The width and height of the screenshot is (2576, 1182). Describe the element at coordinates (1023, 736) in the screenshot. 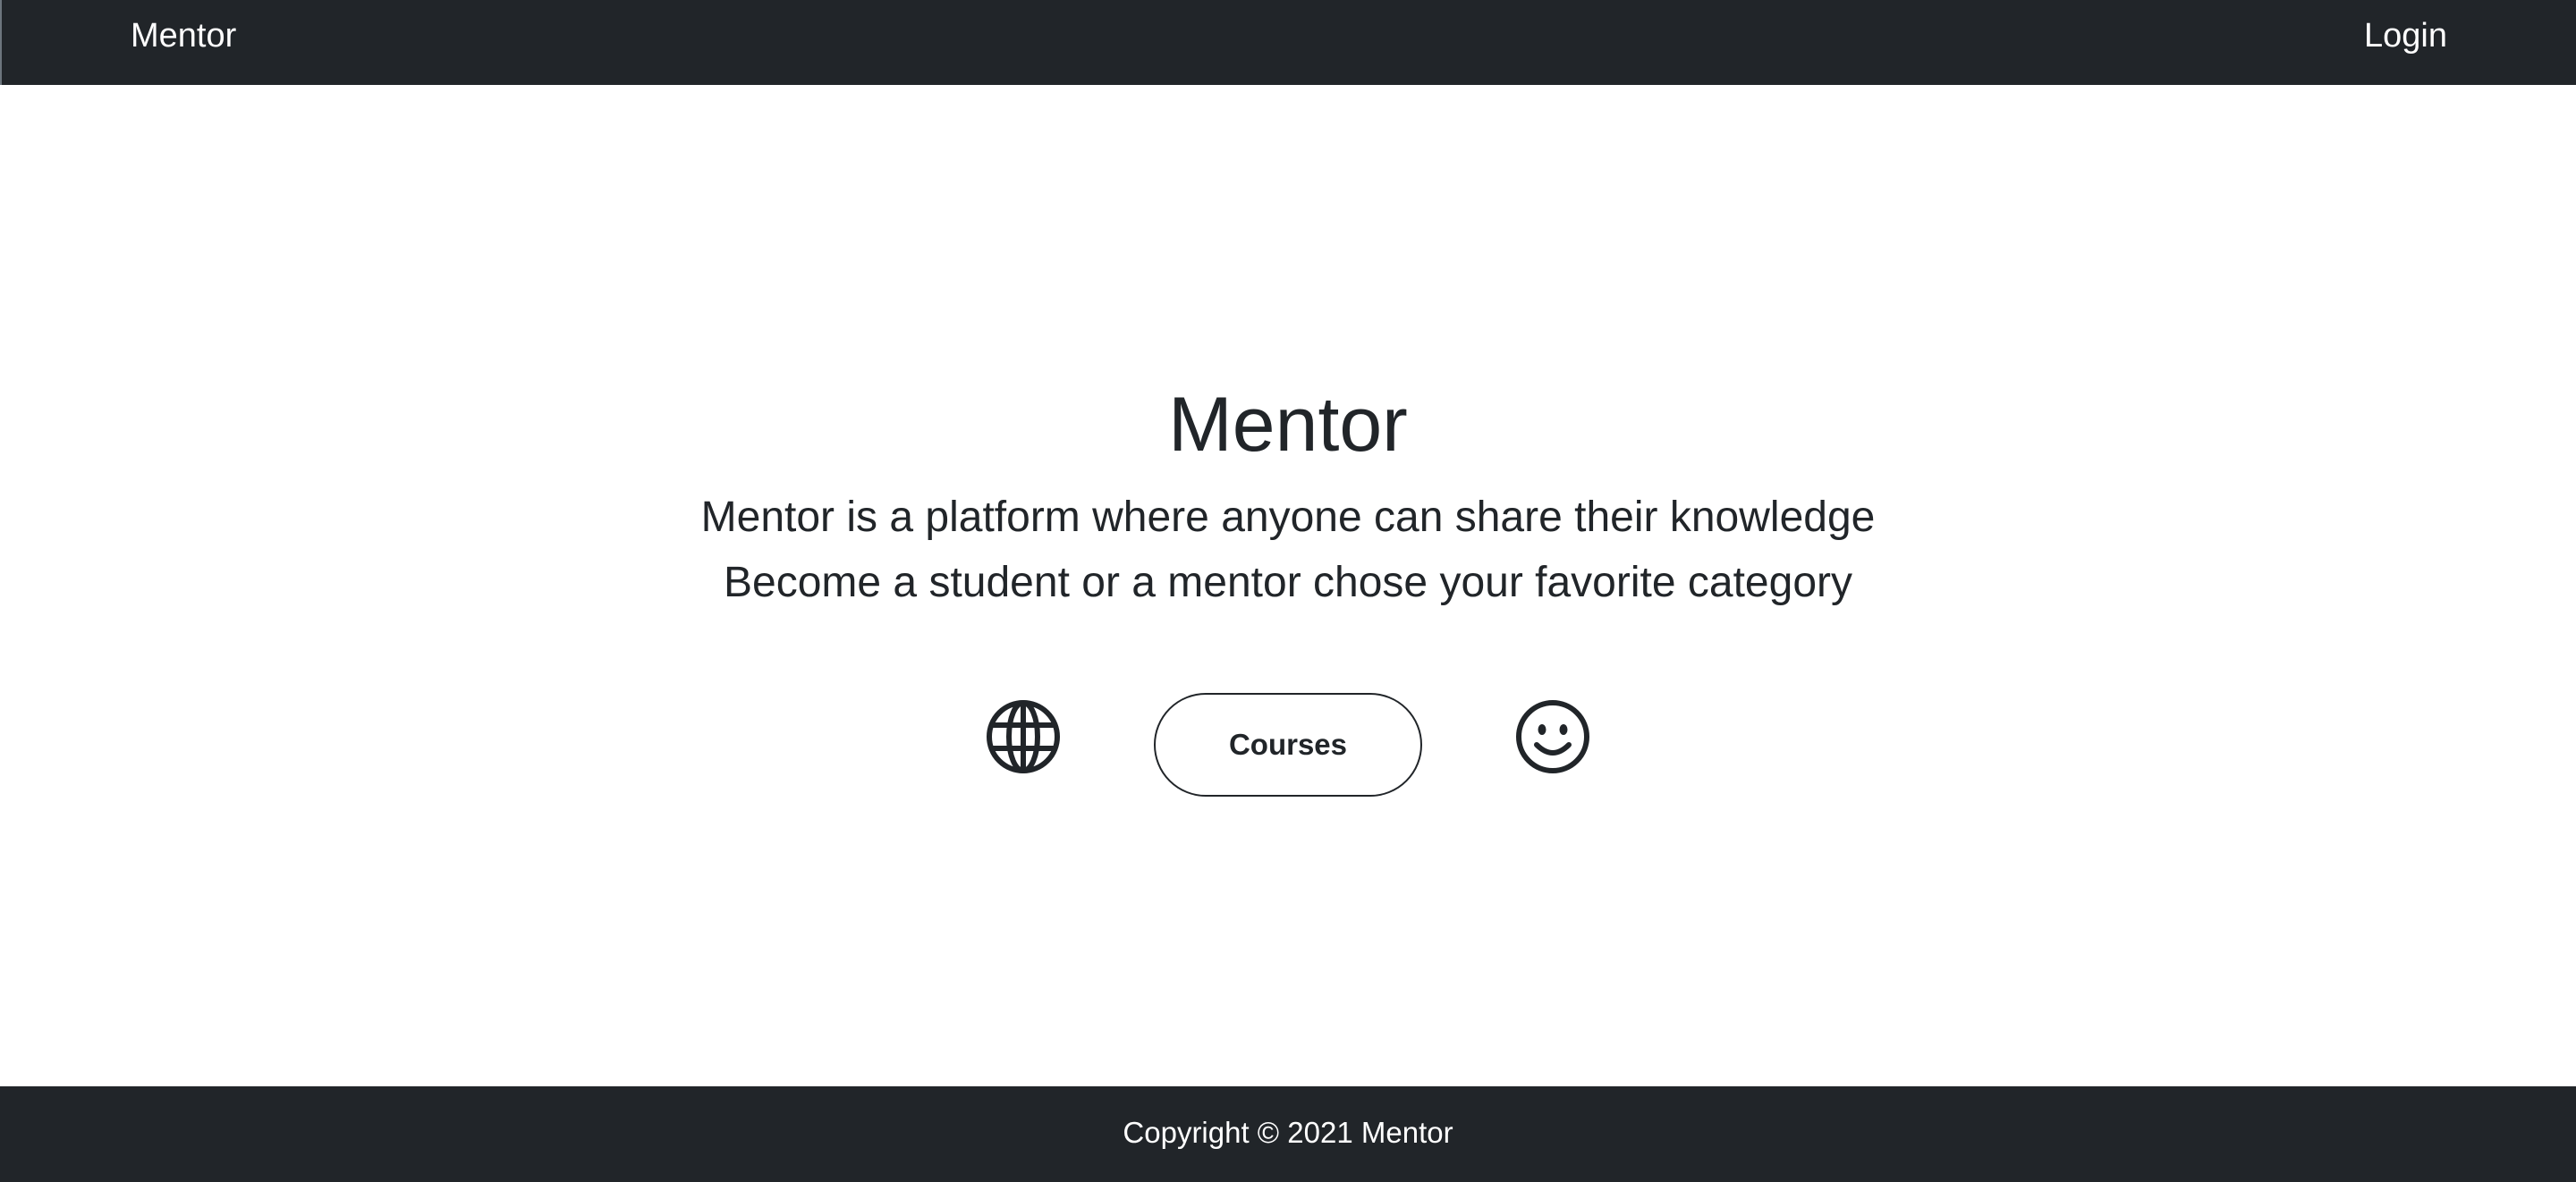

I see `globe-icon` at that location.